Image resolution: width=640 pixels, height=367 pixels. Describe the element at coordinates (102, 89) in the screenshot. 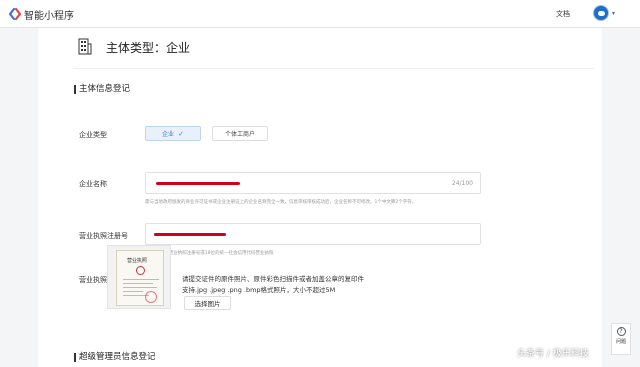

I see `section-title-subject: 主体信息登记` at that location.